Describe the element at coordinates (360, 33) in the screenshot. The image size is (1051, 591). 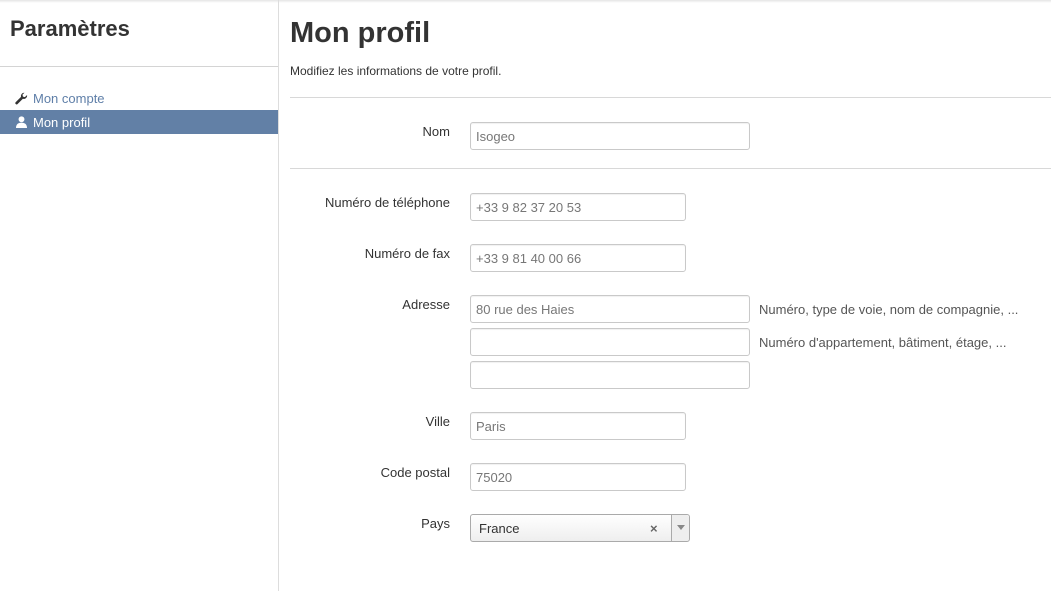
I see `page-title: Mon profil` at that location.